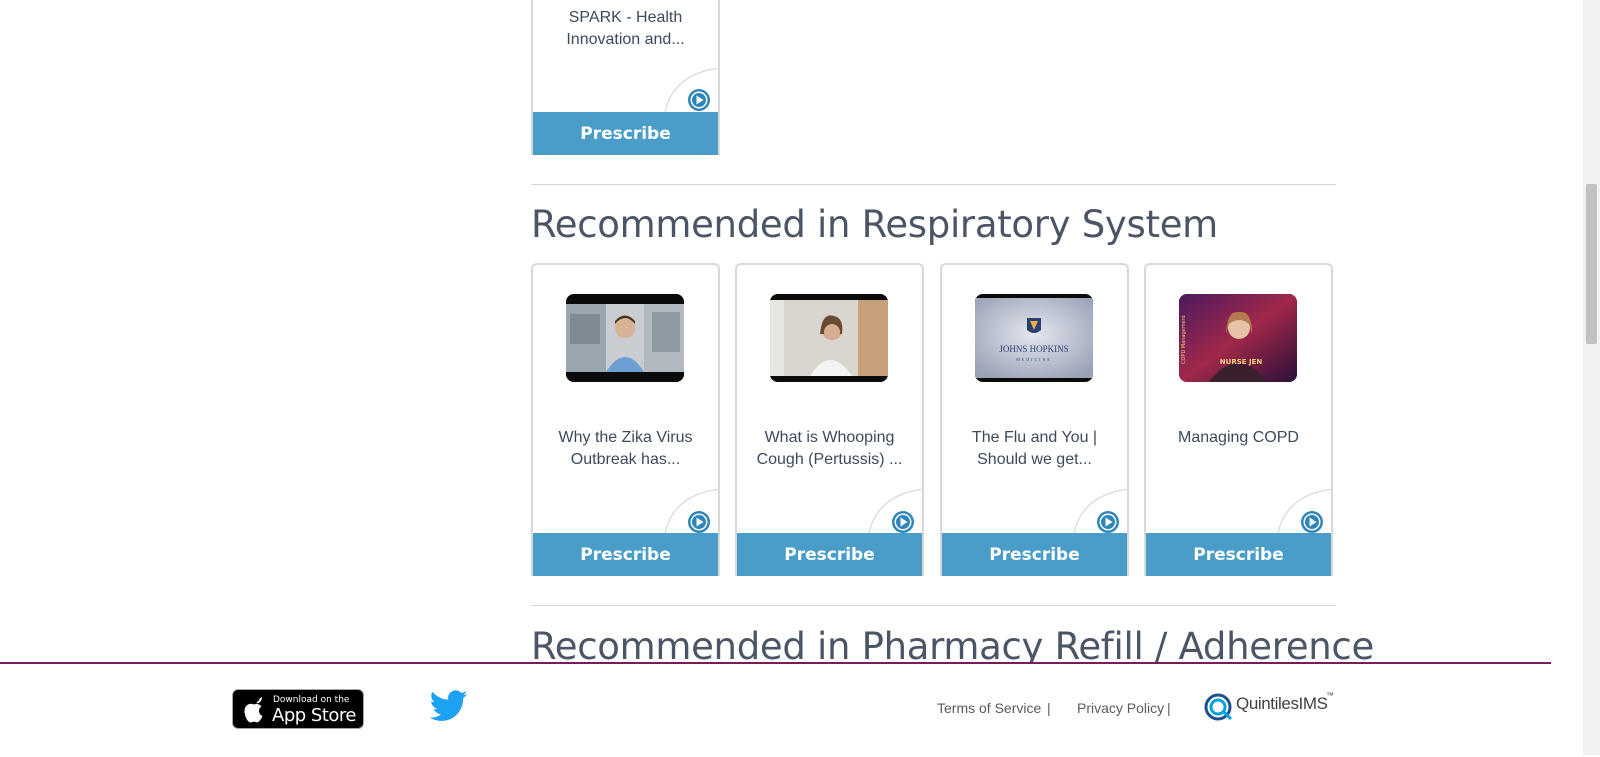  Describe the element at coordinates (314, 715) in the screenshot. I see `app-store-big-text: App Store` at that location.